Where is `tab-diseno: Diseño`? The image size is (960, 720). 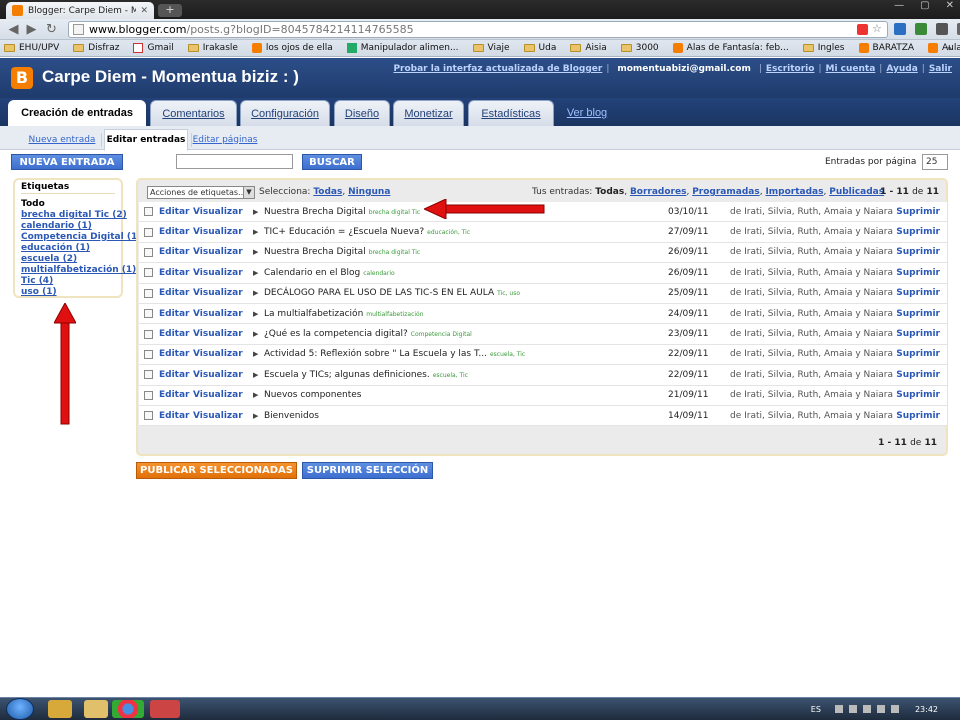
tab-diseno: Diseño is located at coordinates (362, 113).